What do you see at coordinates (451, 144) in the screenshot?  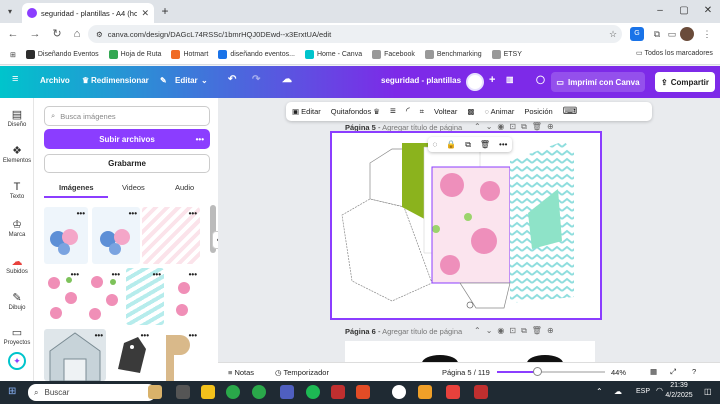 I see `lock-icon: 🔒` at bounding box center [451, 144].